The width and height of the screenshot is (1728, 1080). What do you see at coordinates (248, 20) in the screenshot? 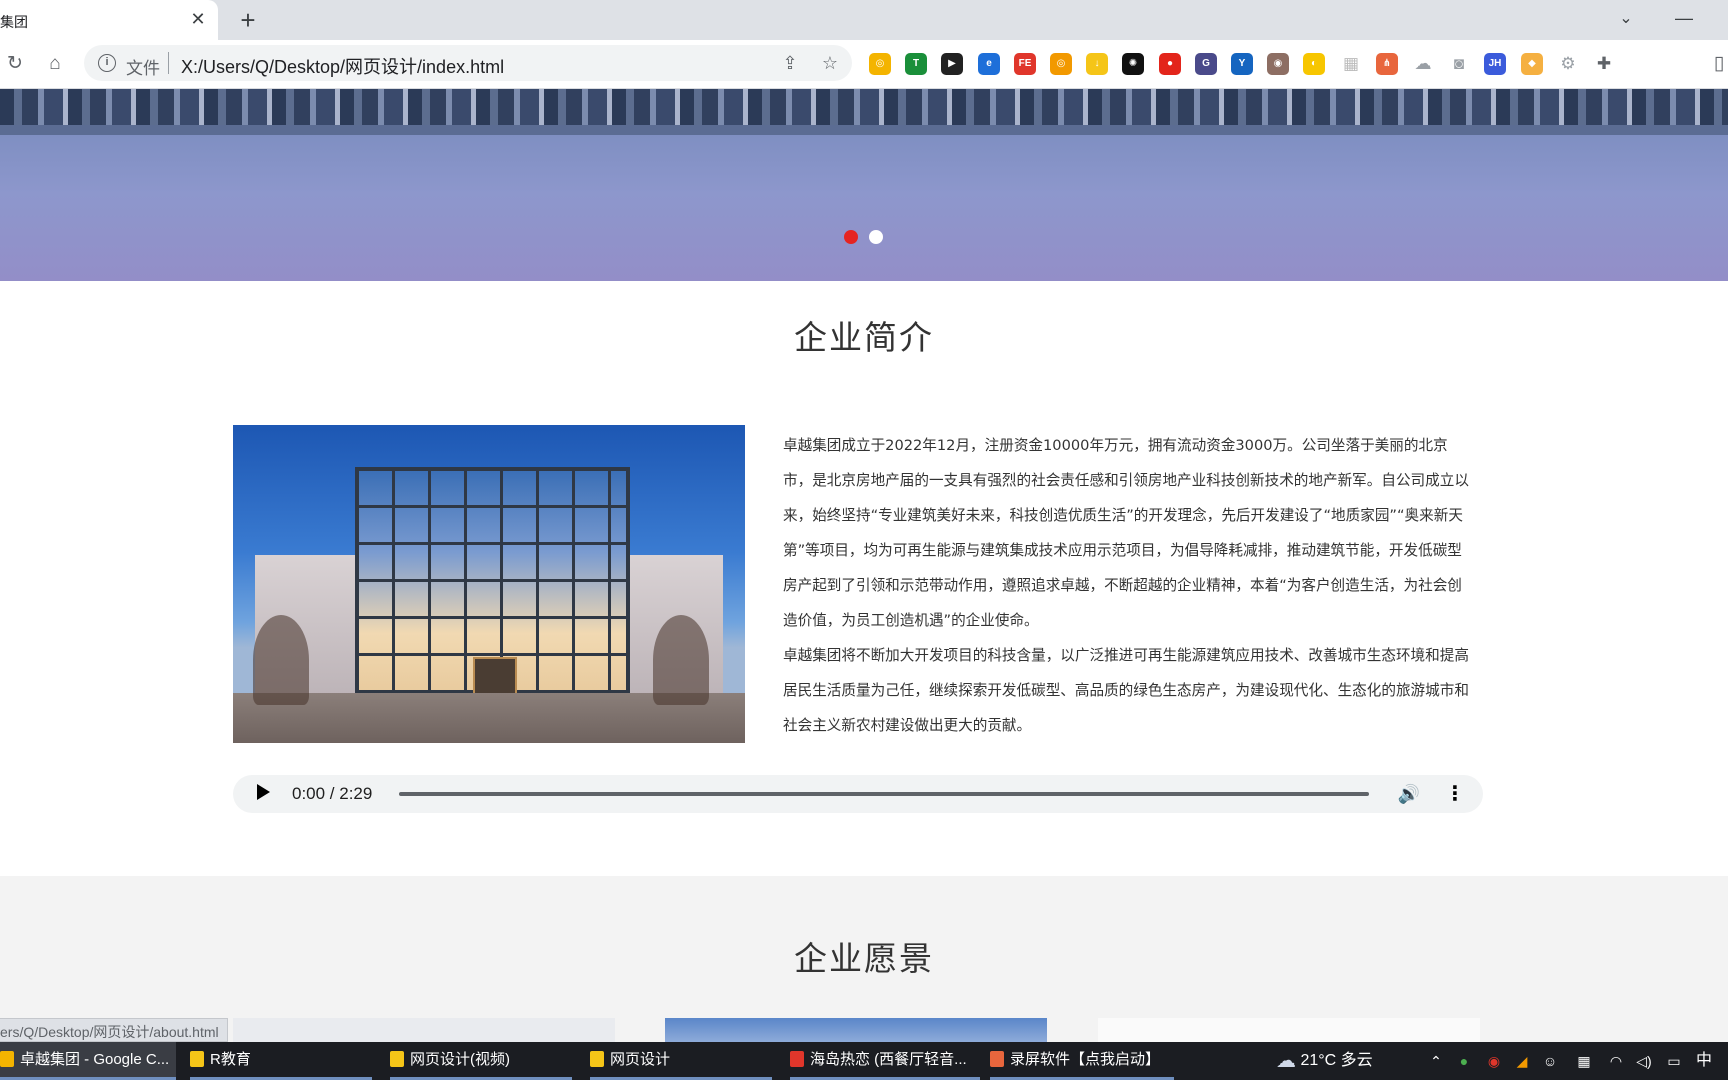
I see `new-tab-button: +` at bounding box center [248, 20].